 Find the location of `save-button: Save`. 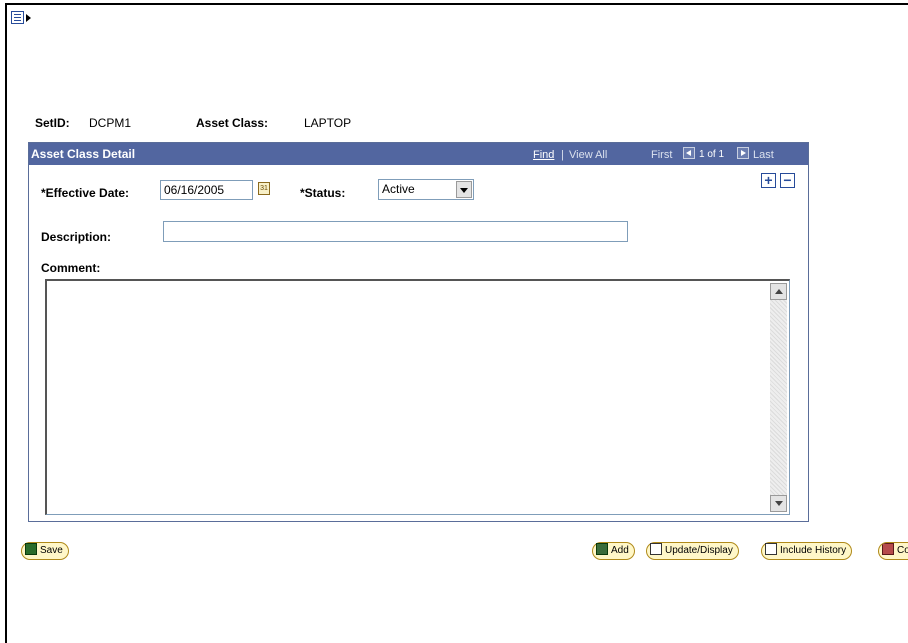

save-button: Save is located at coordinates (45, 551).